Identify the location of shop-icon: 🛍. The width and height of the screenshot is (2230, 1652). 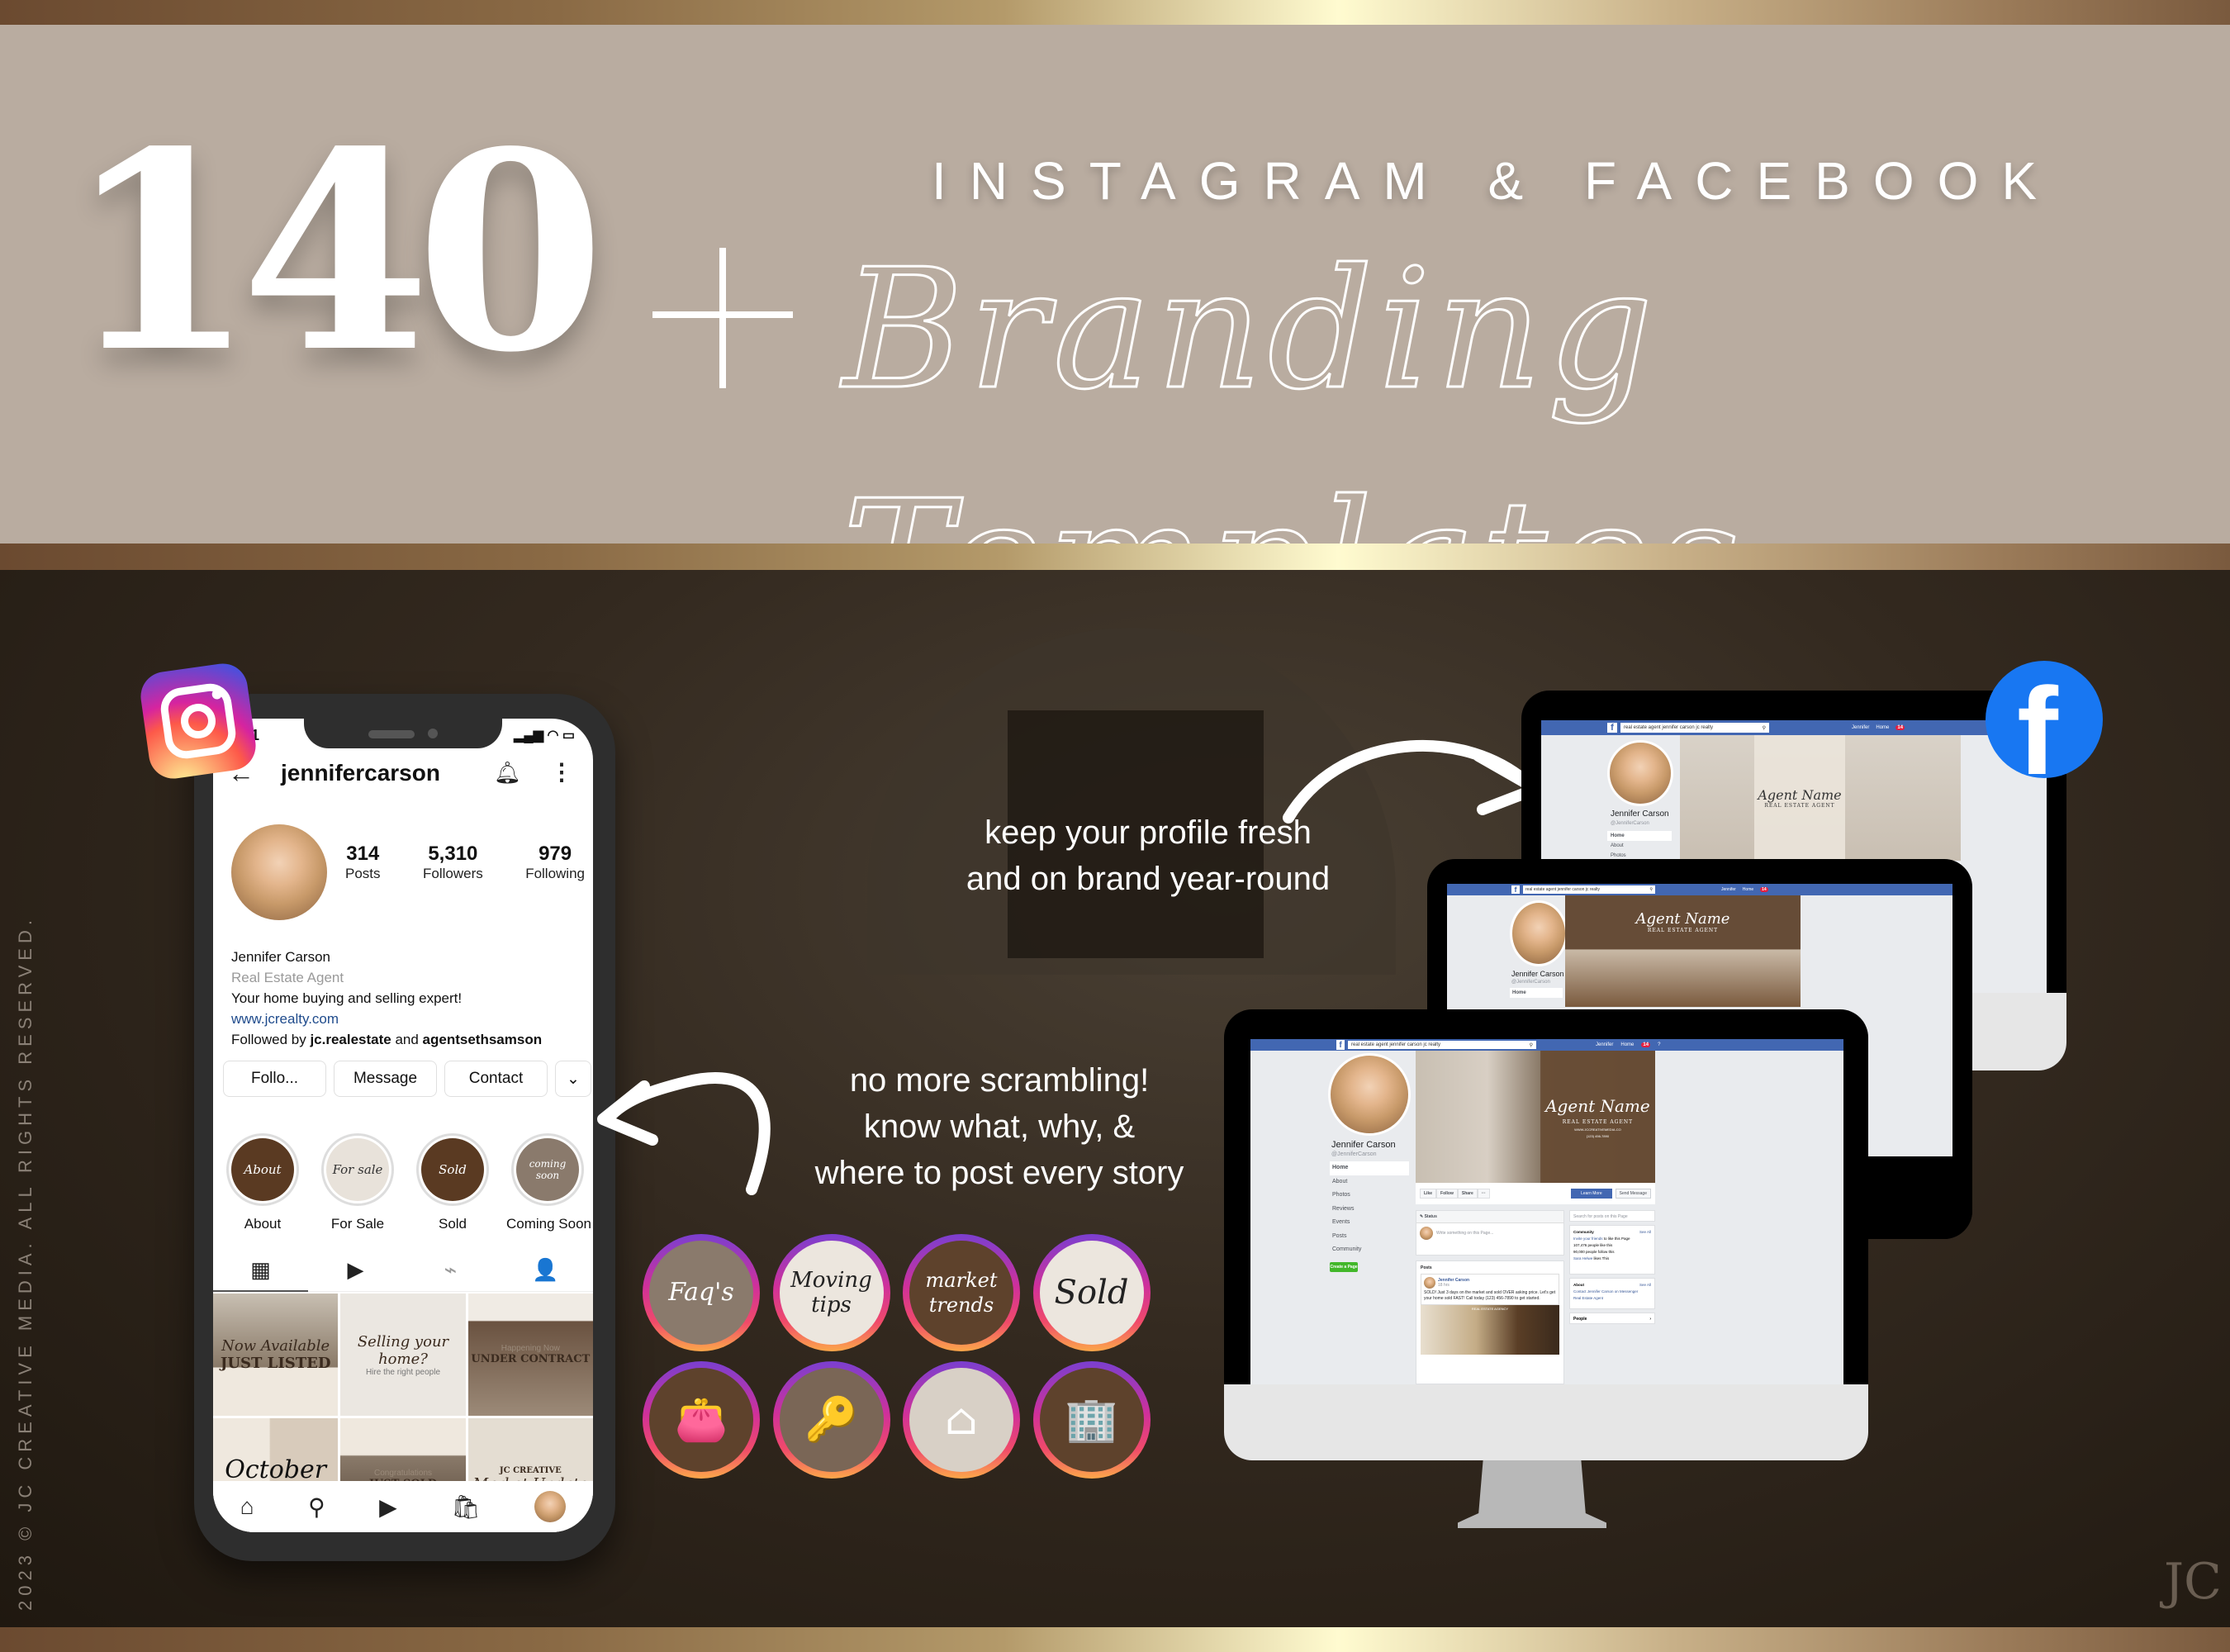
(466, 1507).